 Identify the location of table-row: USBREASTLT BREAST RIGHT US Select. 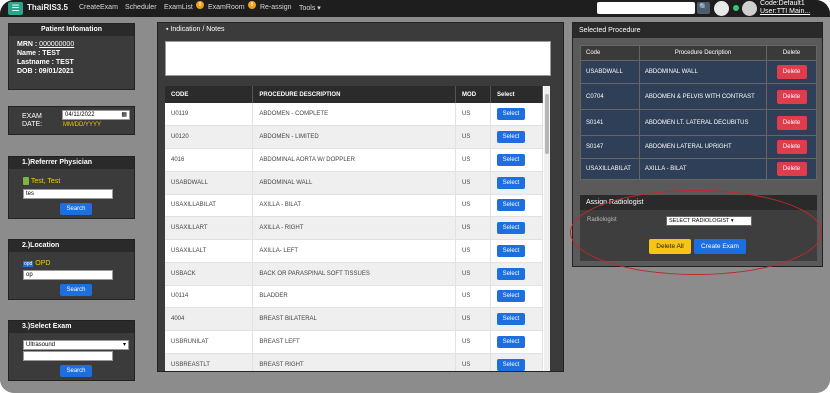
(354, 362).